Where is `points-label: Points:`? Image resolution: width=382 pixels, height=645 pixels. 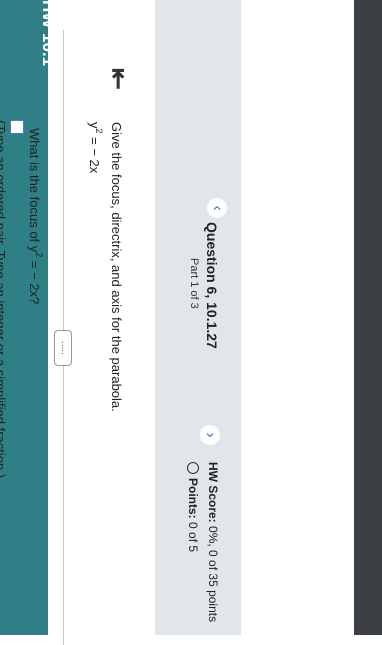
points-label: Points: is located at coordinates (193, 498).